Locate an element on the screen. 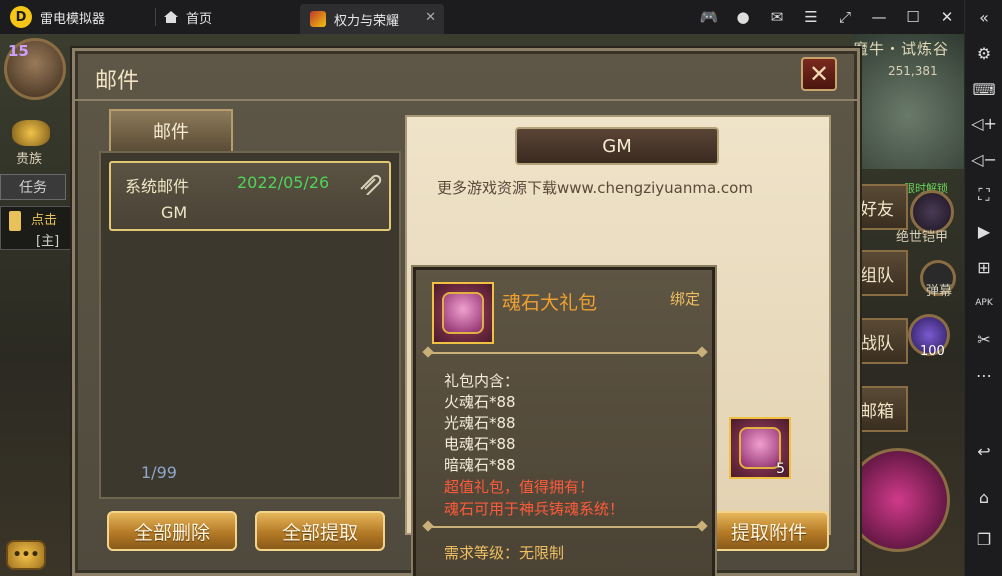 This screenshot has height=576, width=1002. mail-sender-header: GM is located at coordinates (617, 146).